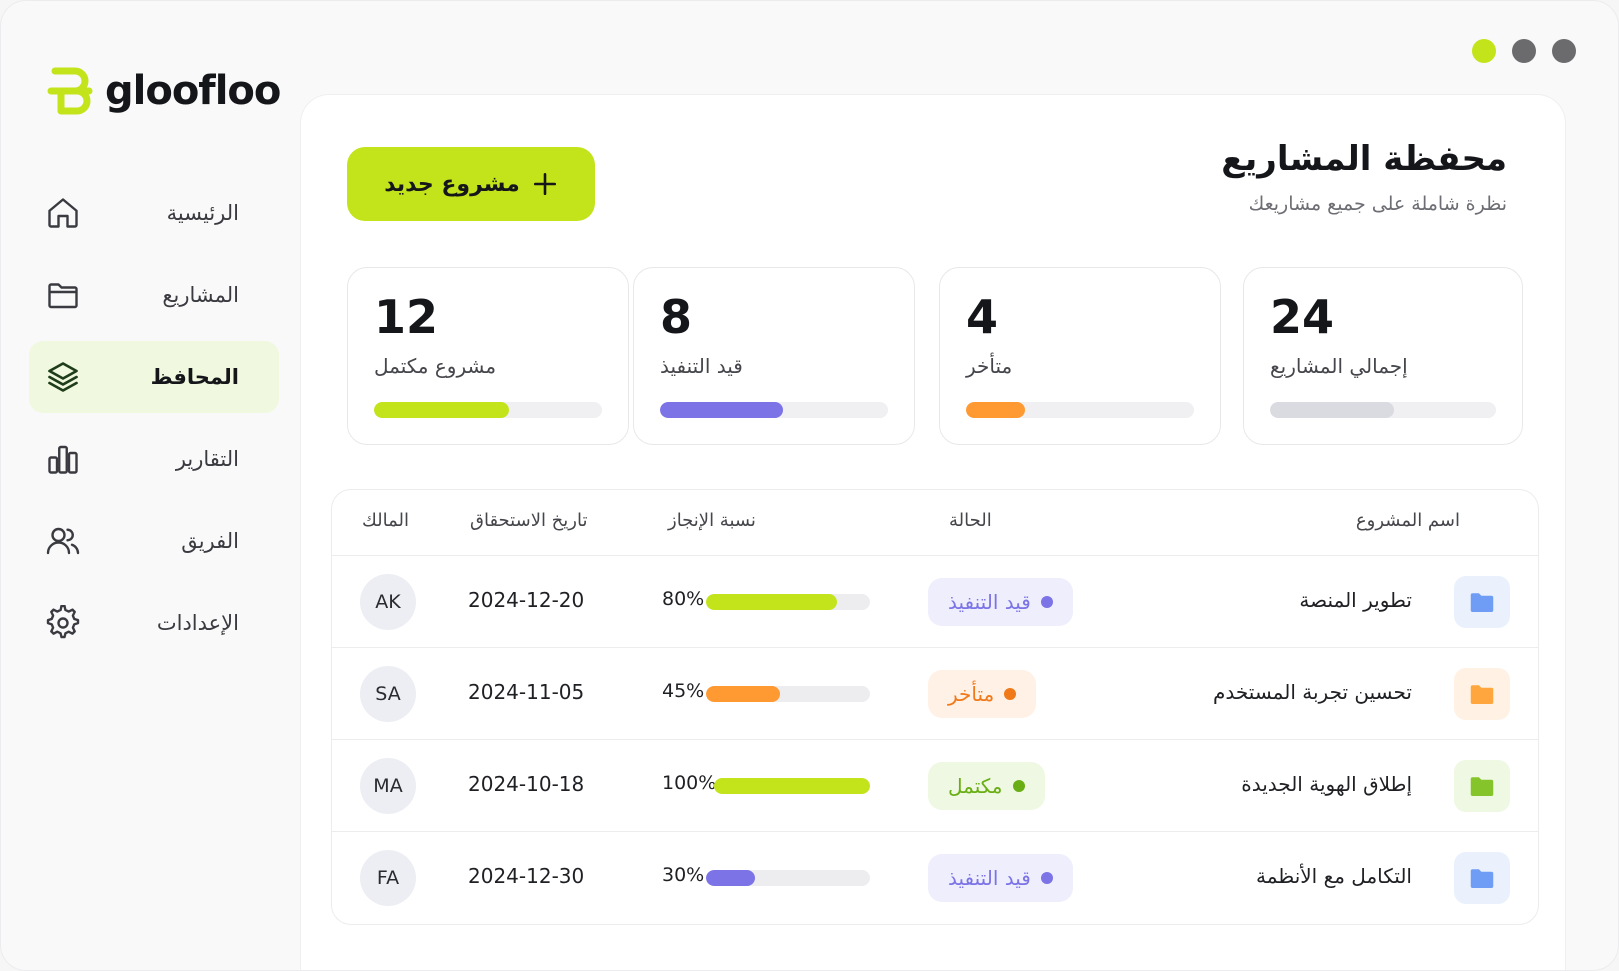 The height and width of the screenshot is (971, 1619). What do you see at coordinates (207, 459) in the screenshot?
I see `sidebar-item-label: التقارير` at bounding box center [207, 459].